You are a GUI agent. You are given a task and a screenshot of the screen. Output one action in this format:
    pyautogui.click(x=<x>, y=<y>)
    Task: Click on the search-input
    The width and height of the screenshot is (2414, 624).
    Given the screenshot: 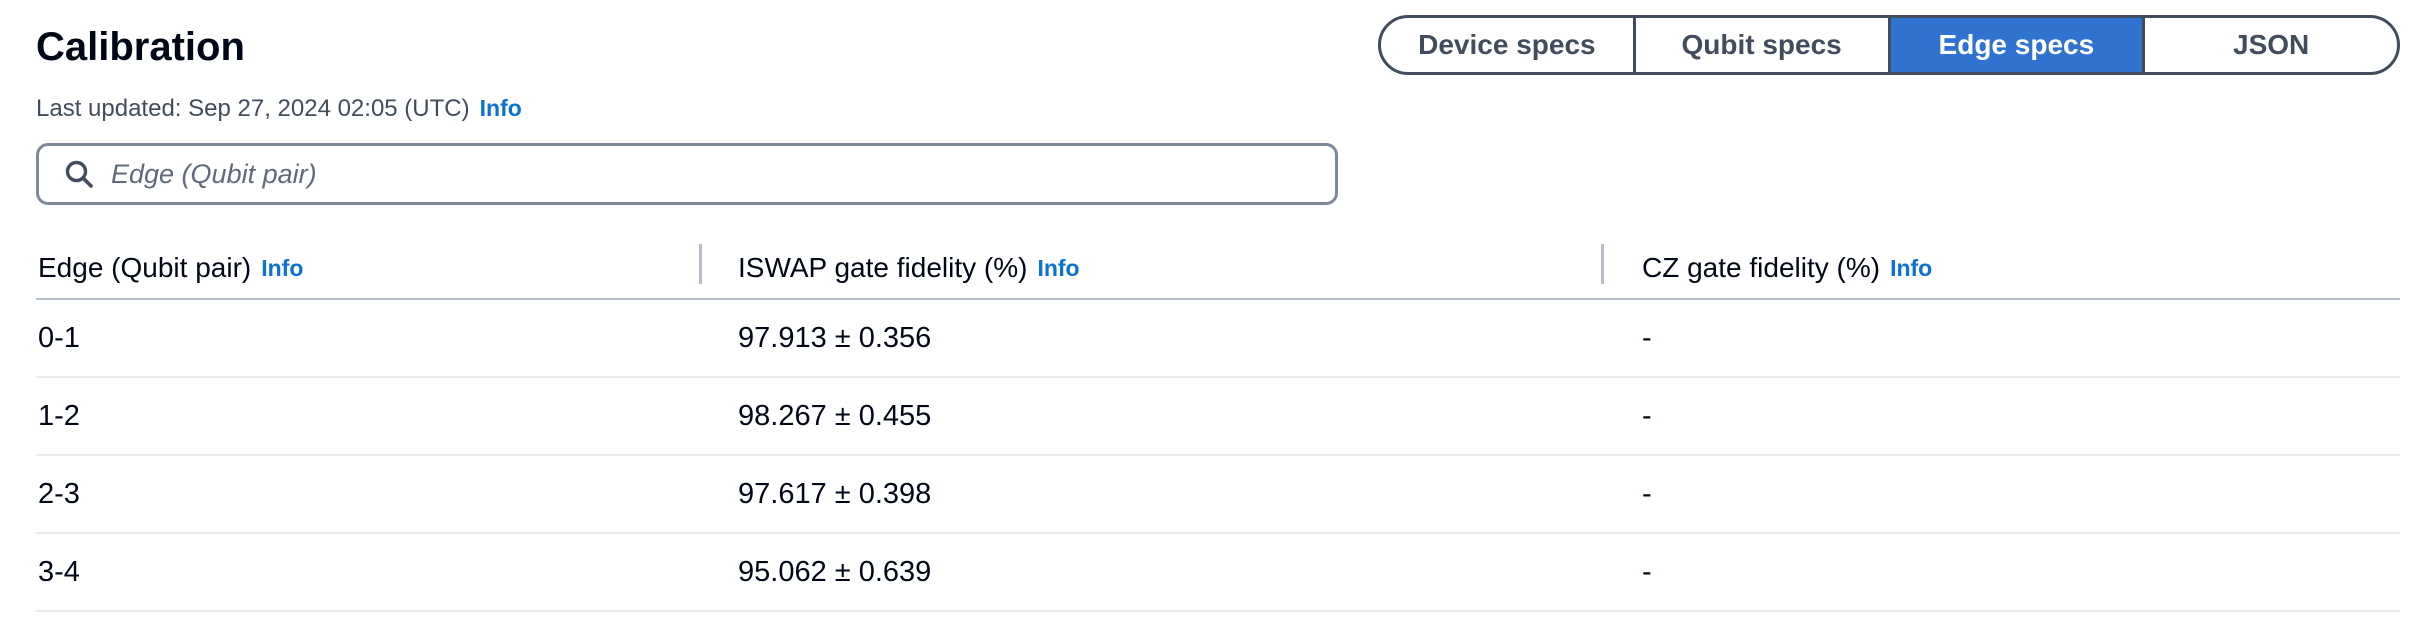 What is the action you would take?
    pyautogui.click(x=701, y=174)
    